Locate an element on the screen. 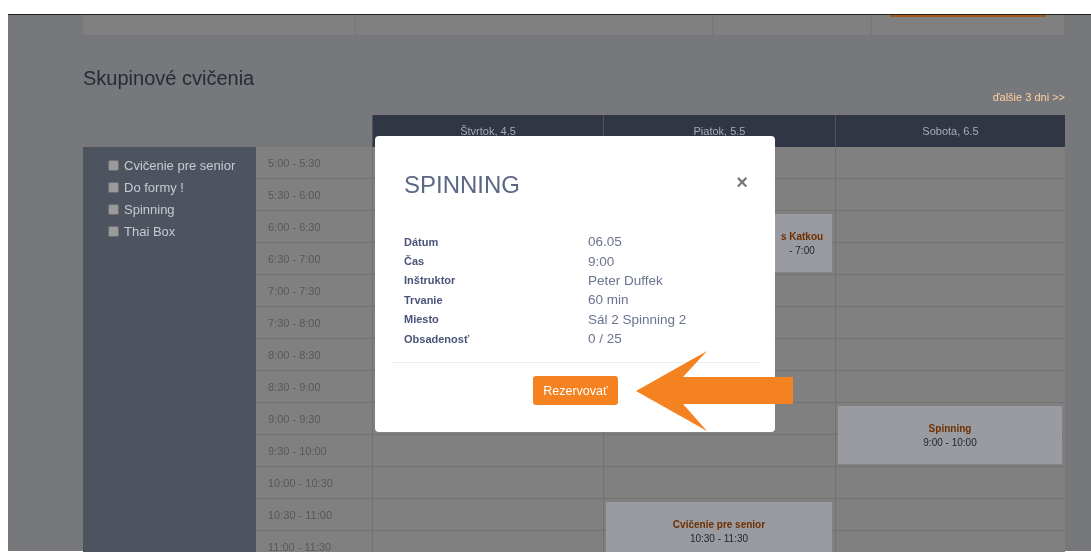 This screenshot has width=1091, height=552. detail-value: 60 min is located at coordinates (609, 300).